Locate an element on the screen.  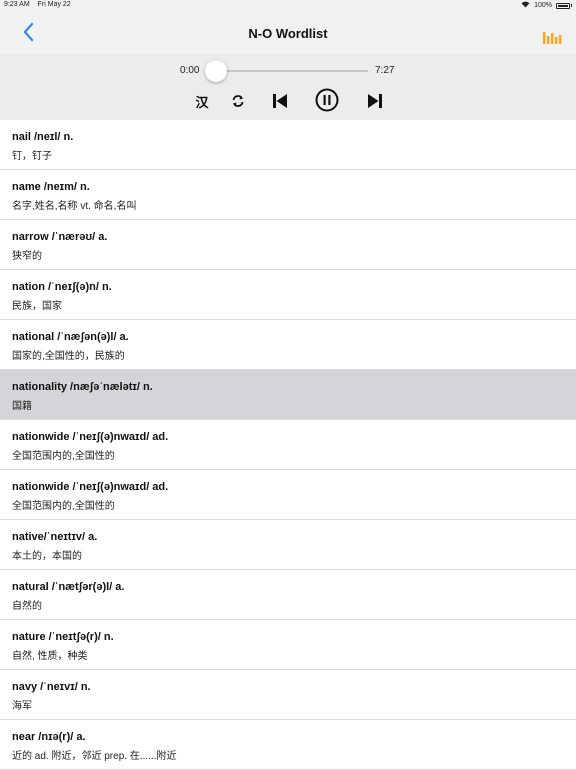
word-text: narrow /ˈnærəʊ/ a. is located at coordinates (60, 237).